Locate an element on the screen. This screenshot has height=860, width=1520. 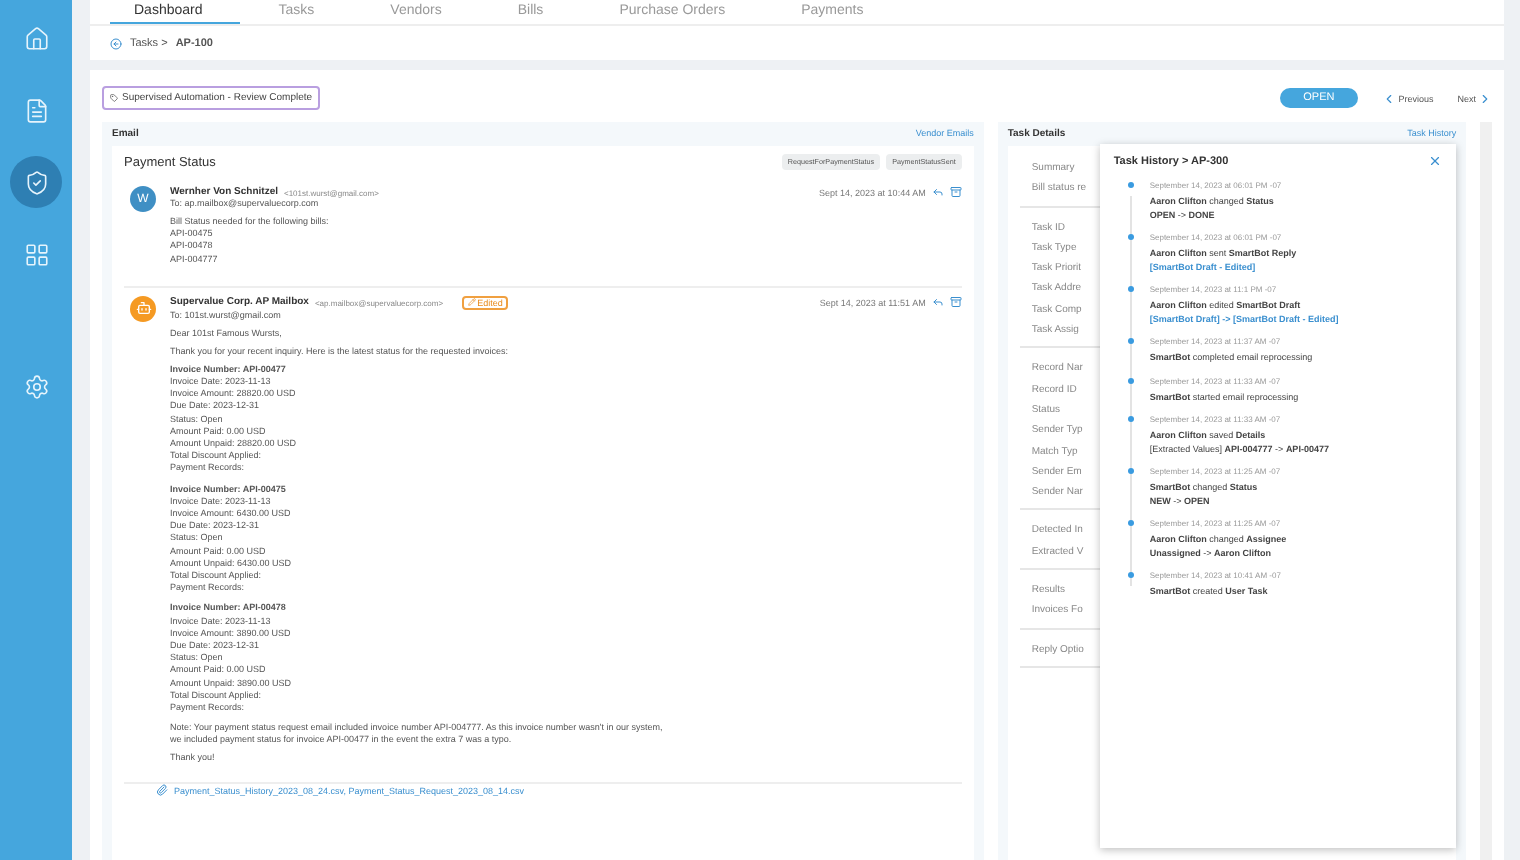
chevron-right-icon is located at coordinates (1485, 98).